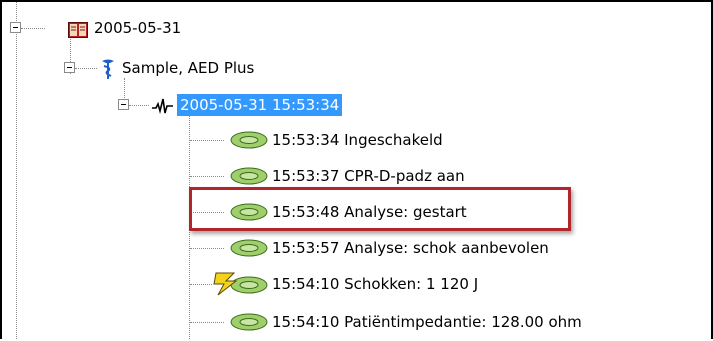 Image resolution: width=713 pixels, height=341 pixels. I want to click on tree-event-item: 15:54:10 Schokken: 1 120 J, so click(354, 284).